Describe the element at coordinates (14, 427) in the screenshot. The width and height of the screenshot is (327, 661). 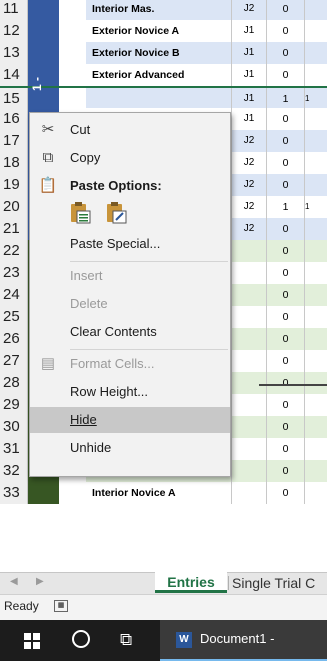
I see `row-header: 30` at that location.